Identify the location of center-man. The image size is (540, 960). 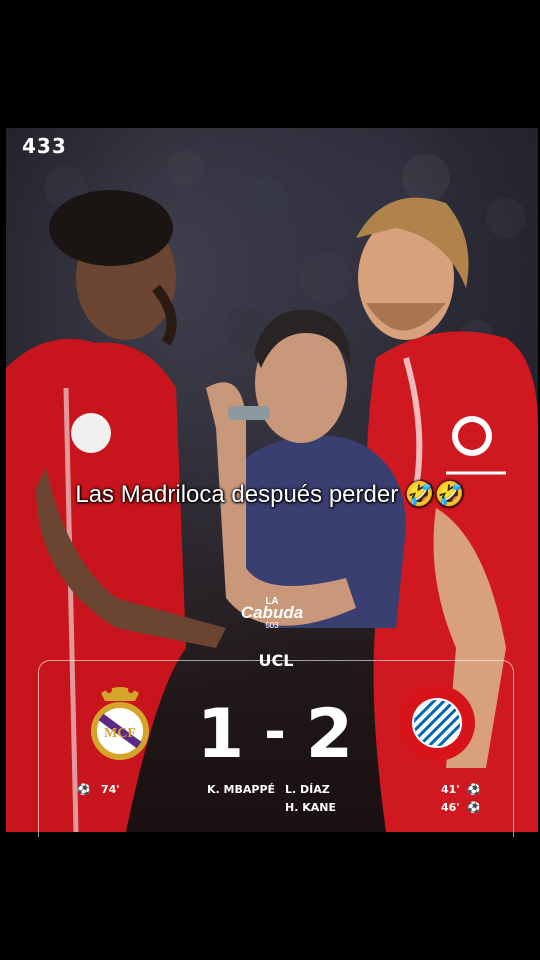
(306, 468).